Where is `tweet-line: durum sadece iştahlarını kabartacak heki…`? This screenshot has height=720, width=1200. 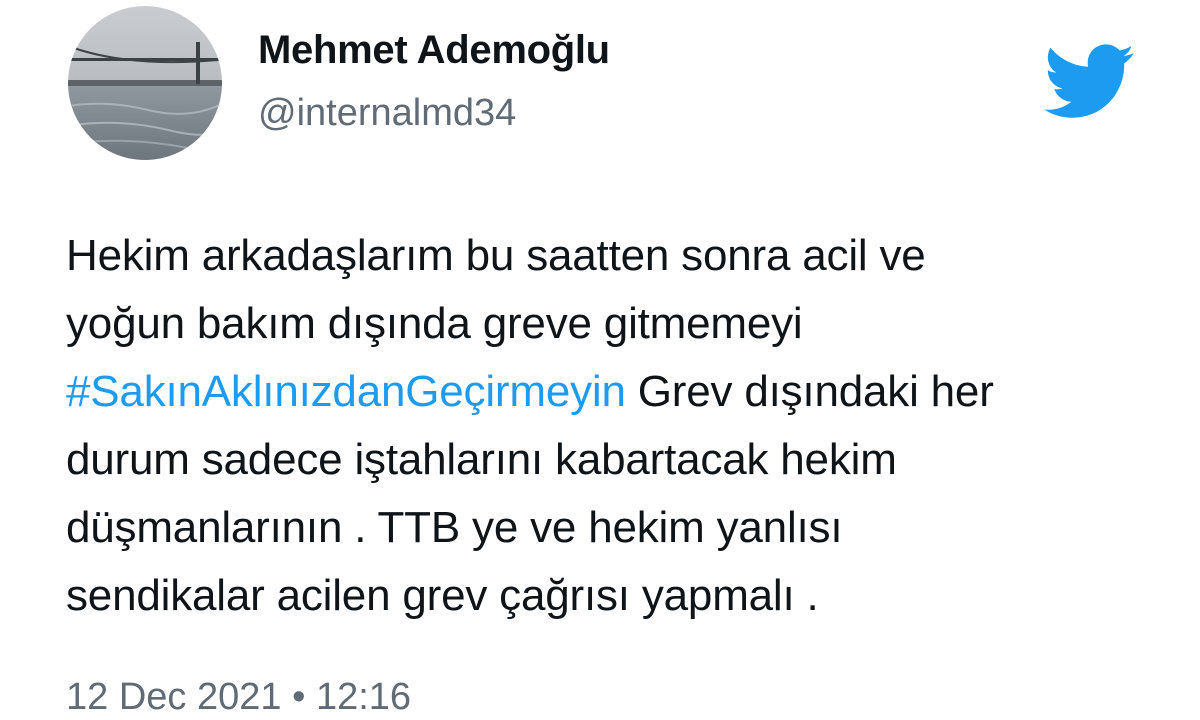
tweet-line: durum sadece iştahlarını kabartacak heki… is located at coordinates (481, 459).